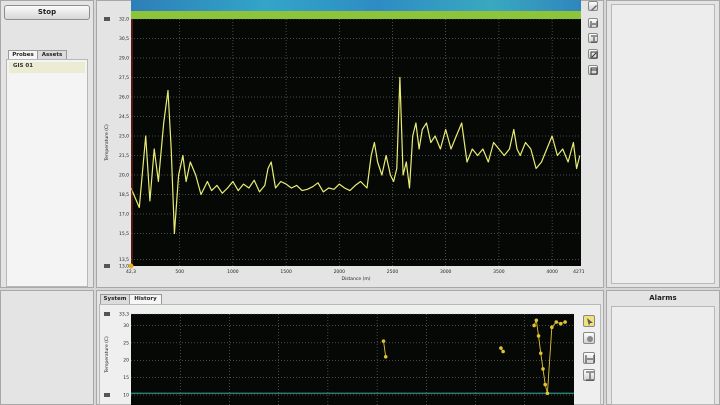 The height and width of the screenshot is (405, 720). I want to click on x-tick-label: 2500, so click(393, 272).